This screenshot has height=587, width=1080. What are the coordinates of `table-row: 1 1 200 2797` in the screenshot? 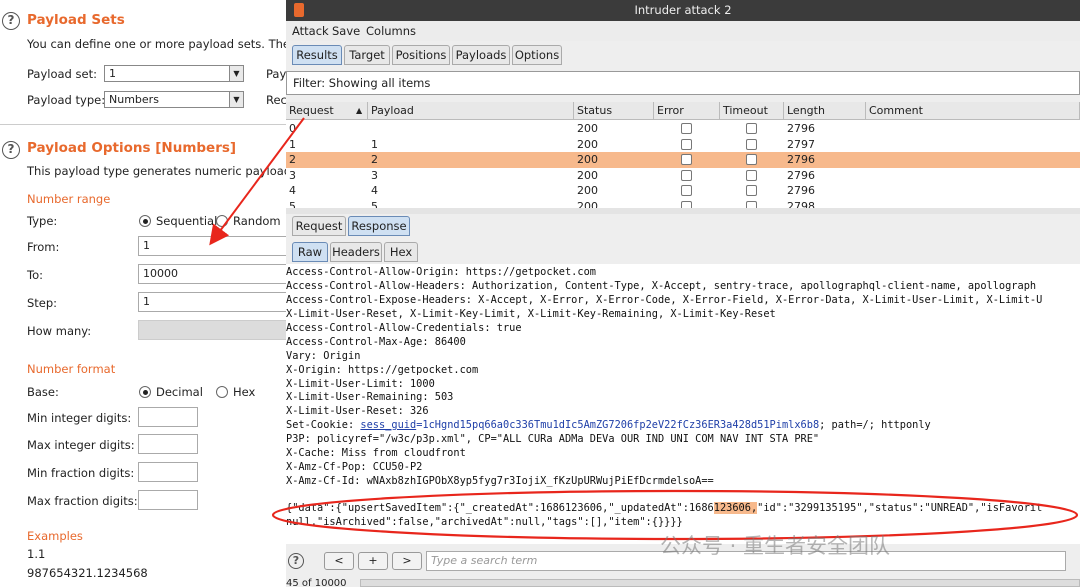 It's located at (683, 145).